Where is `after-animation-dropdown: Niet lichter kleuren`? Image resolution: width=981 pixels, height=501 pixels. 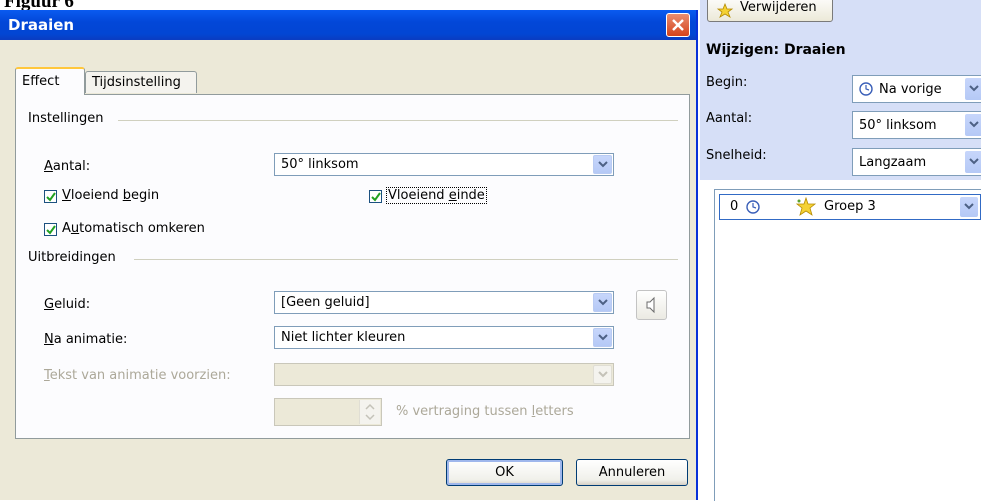 after-animation-dropdown: Niet lichter kleuren is located at coordinates (444, 337).